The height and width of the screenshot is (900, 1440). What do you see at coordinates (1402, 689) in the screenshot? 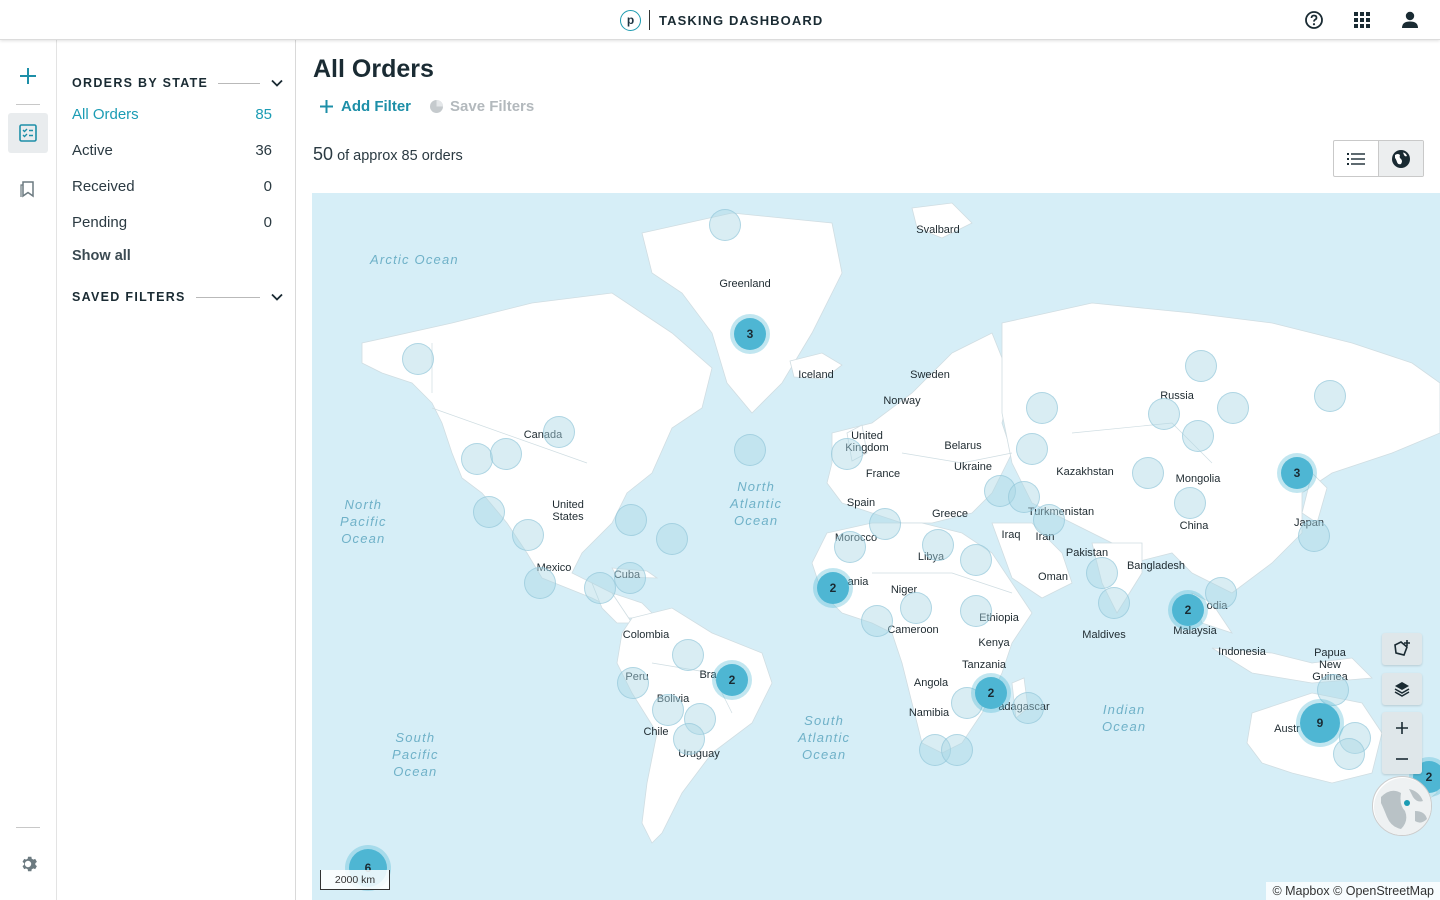
I see `layers-button` at bounding box center [1402, 689].